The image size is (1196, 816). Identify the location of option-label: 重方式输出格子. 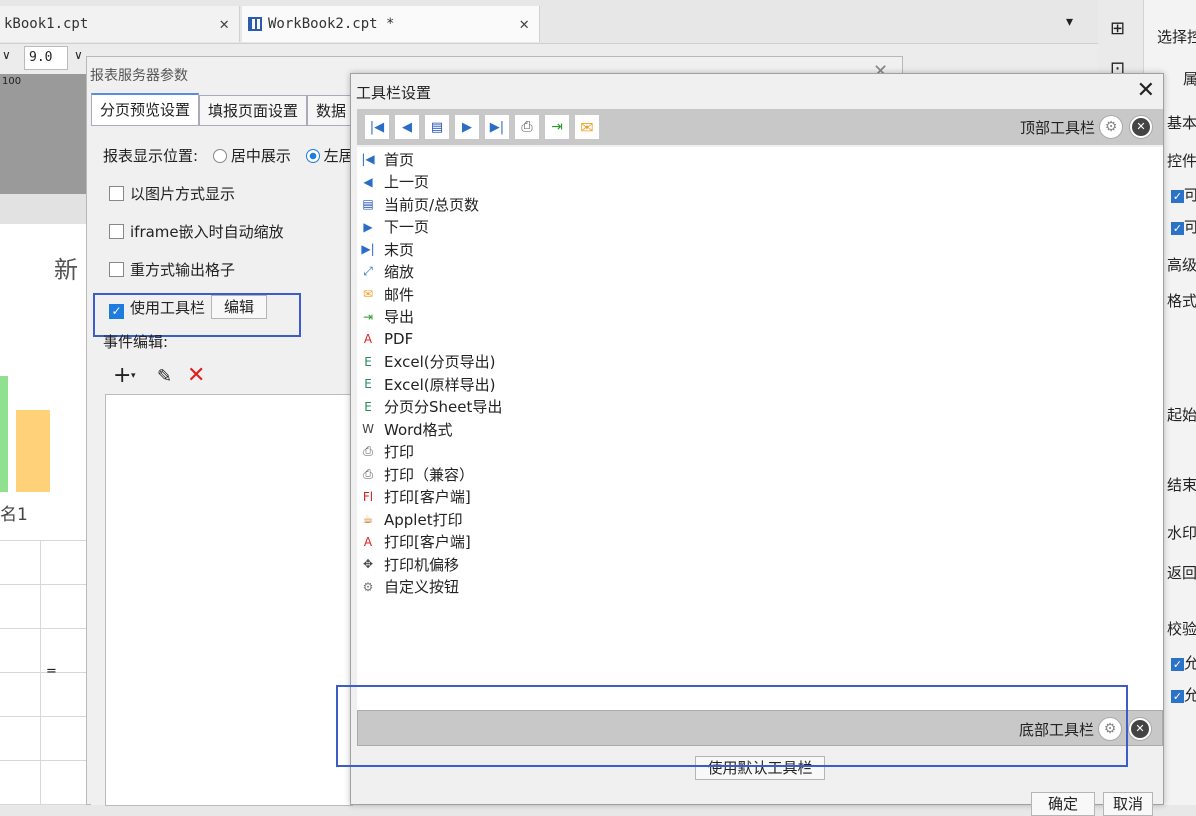
(183, 270).